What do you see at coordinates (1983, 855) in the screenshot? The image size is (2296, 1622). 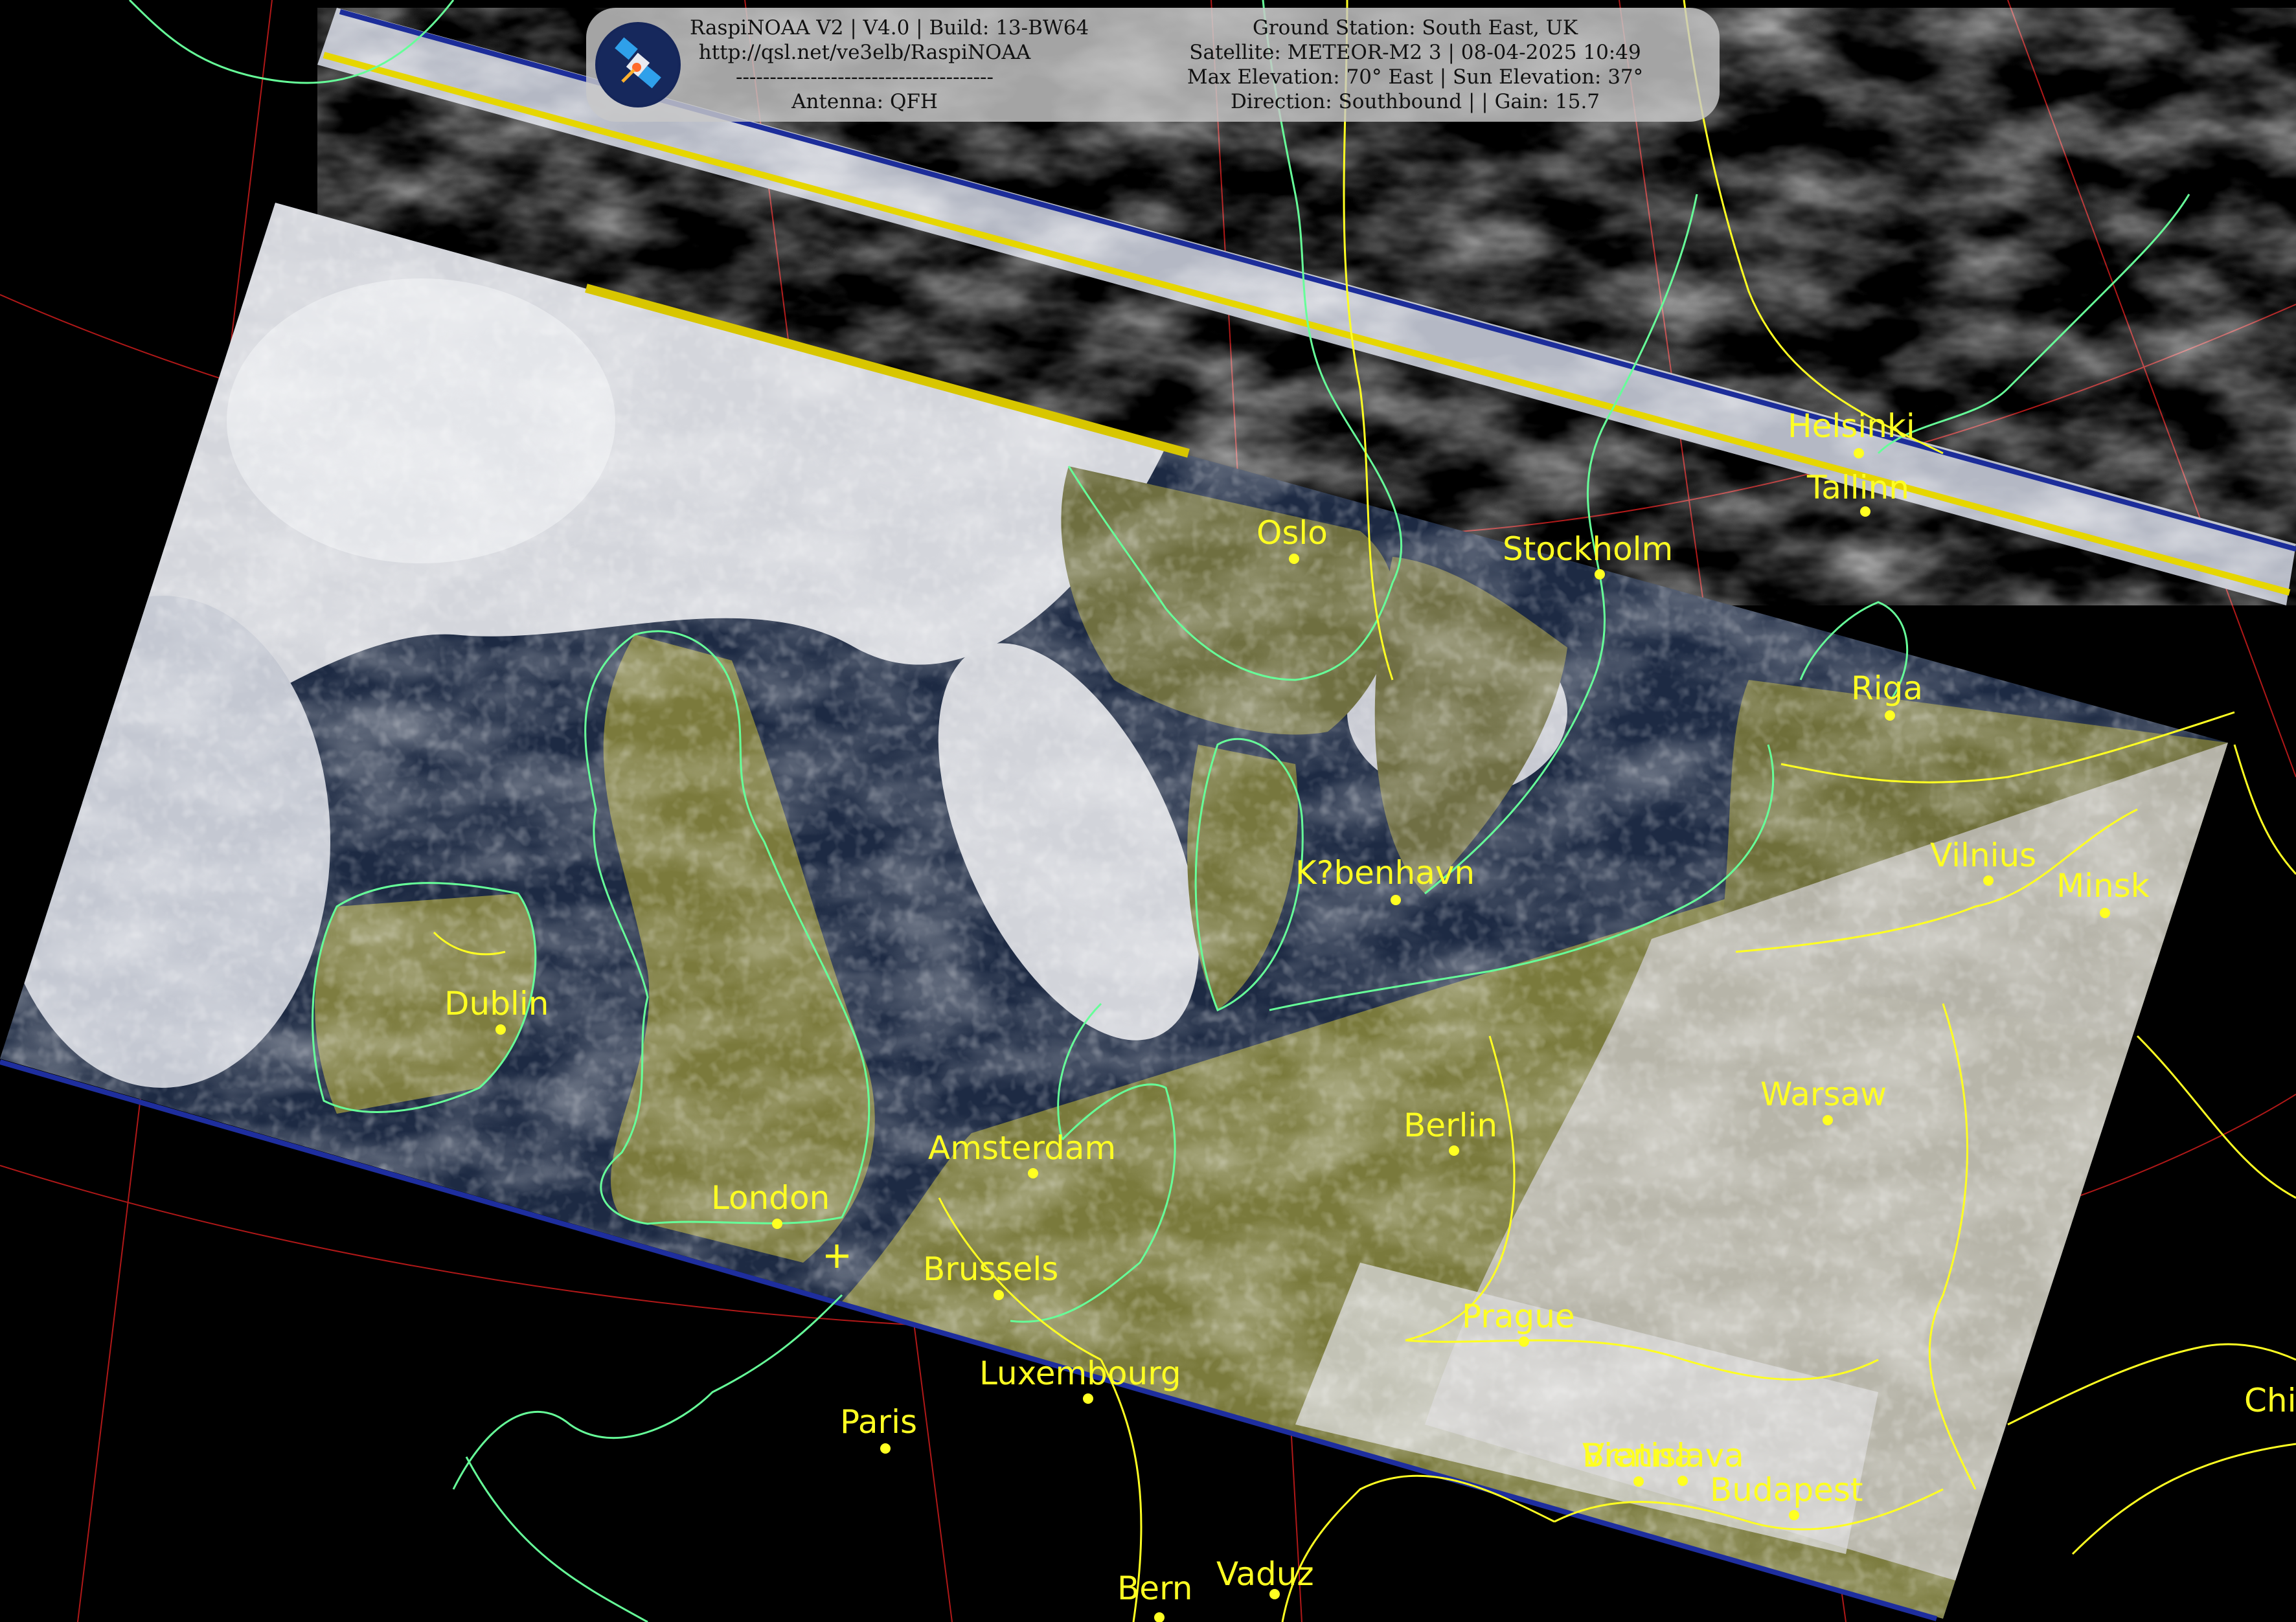 I see `svg-text: Vilnius` at bounding box center [1983, 855].